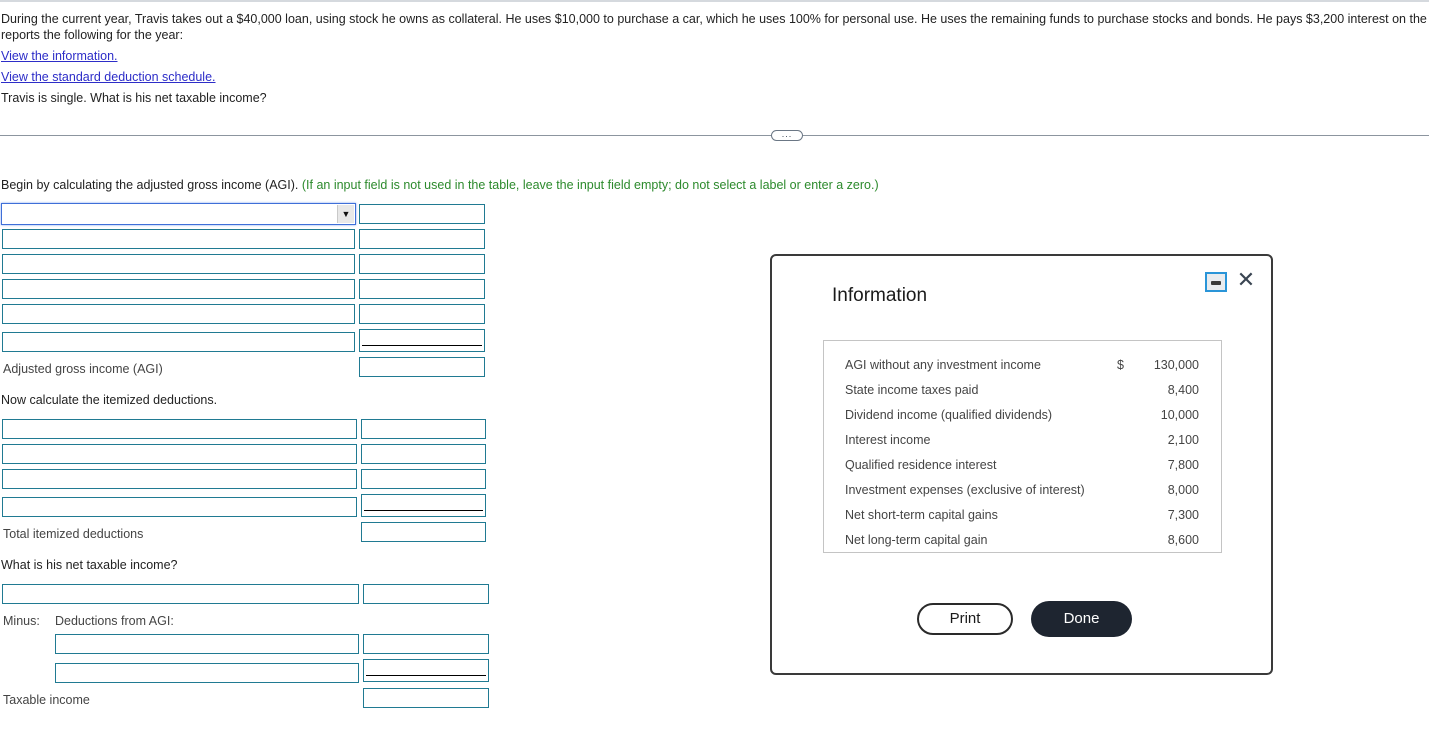 This screenshot has width=1429, height=731. I want to click on info-row-value: 2,100, so click(1183, 440).